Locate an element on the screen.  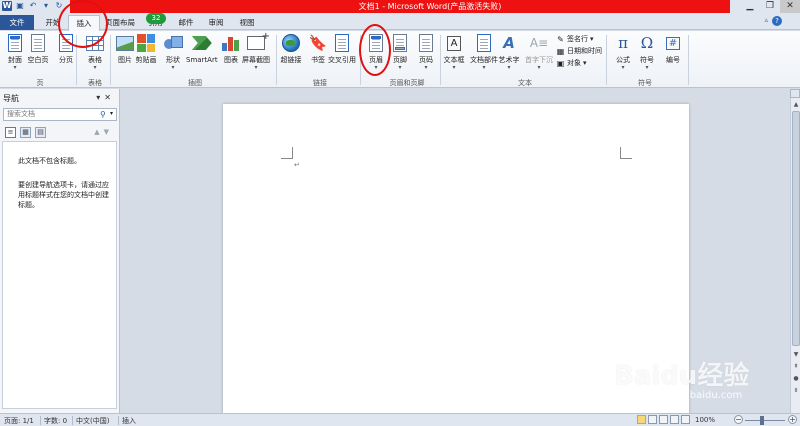
page-count: 页面: 1/1 is located at coordinates (19, 421).